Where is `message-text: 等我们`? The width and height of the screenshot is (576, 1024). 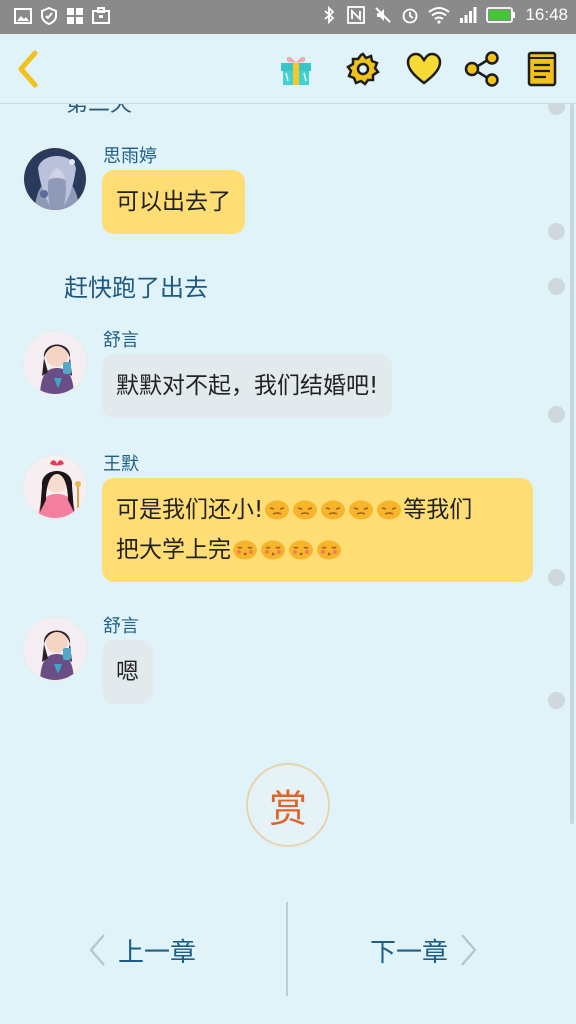
message-text: 等我们 is located at coordinates (438, 510).